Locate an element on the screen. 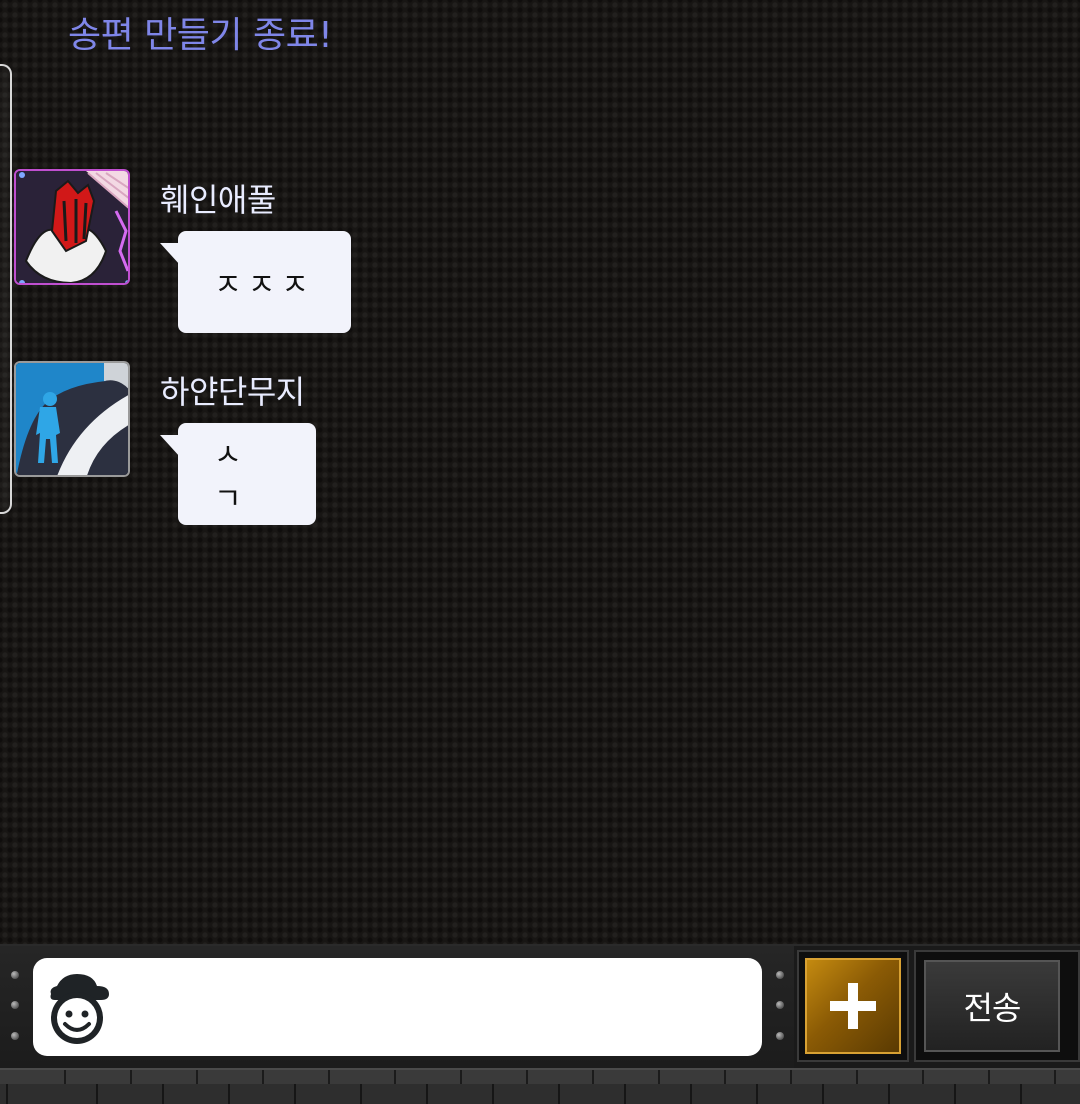 This screenshot has height=1104, width=1080. red-hand-icon is located at coordinates (72, 227).